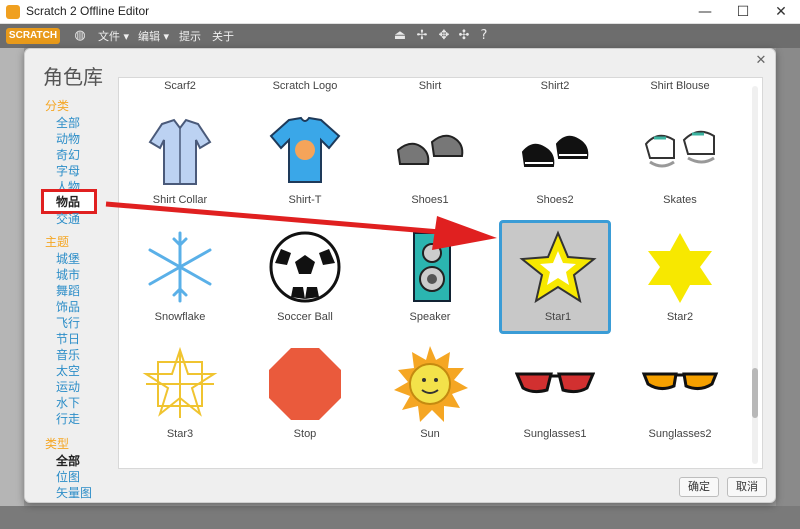 The width and height of the screenshot is (800, 529). Describe the element at coordinates (444, 36) in the screenshot. I see `grow-icon: ✥` at that location.